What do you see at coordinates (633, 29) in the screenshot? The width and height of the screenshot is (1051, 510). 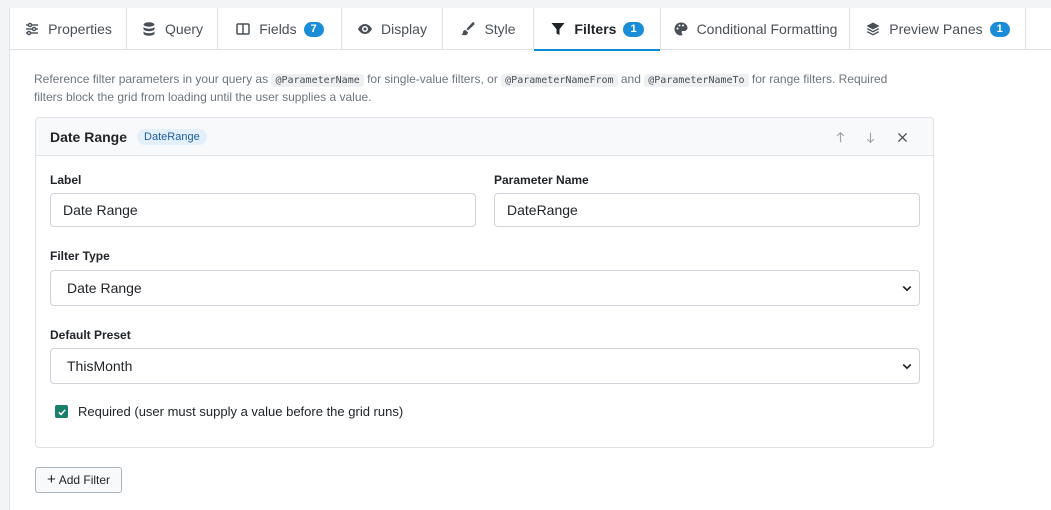 I see `filters-count-badge: 1` at bounding box center [633, 29].